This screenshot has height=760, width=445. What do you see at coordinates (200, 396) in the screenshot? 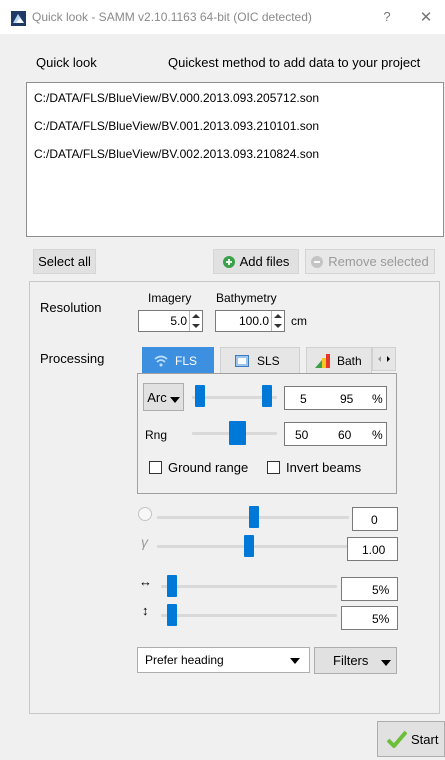
I see `arc-min-handle` at bounding box center [200, 396].